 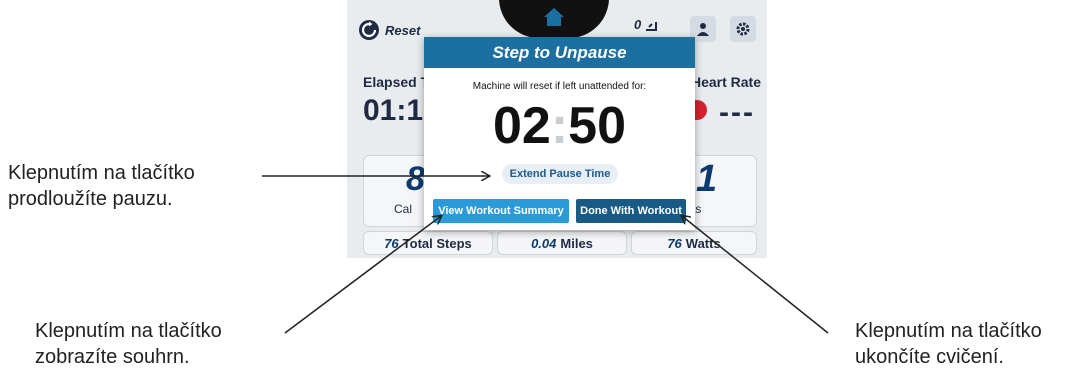 I want to click on countdown-seconds: 50, so click(x=597, y=126).